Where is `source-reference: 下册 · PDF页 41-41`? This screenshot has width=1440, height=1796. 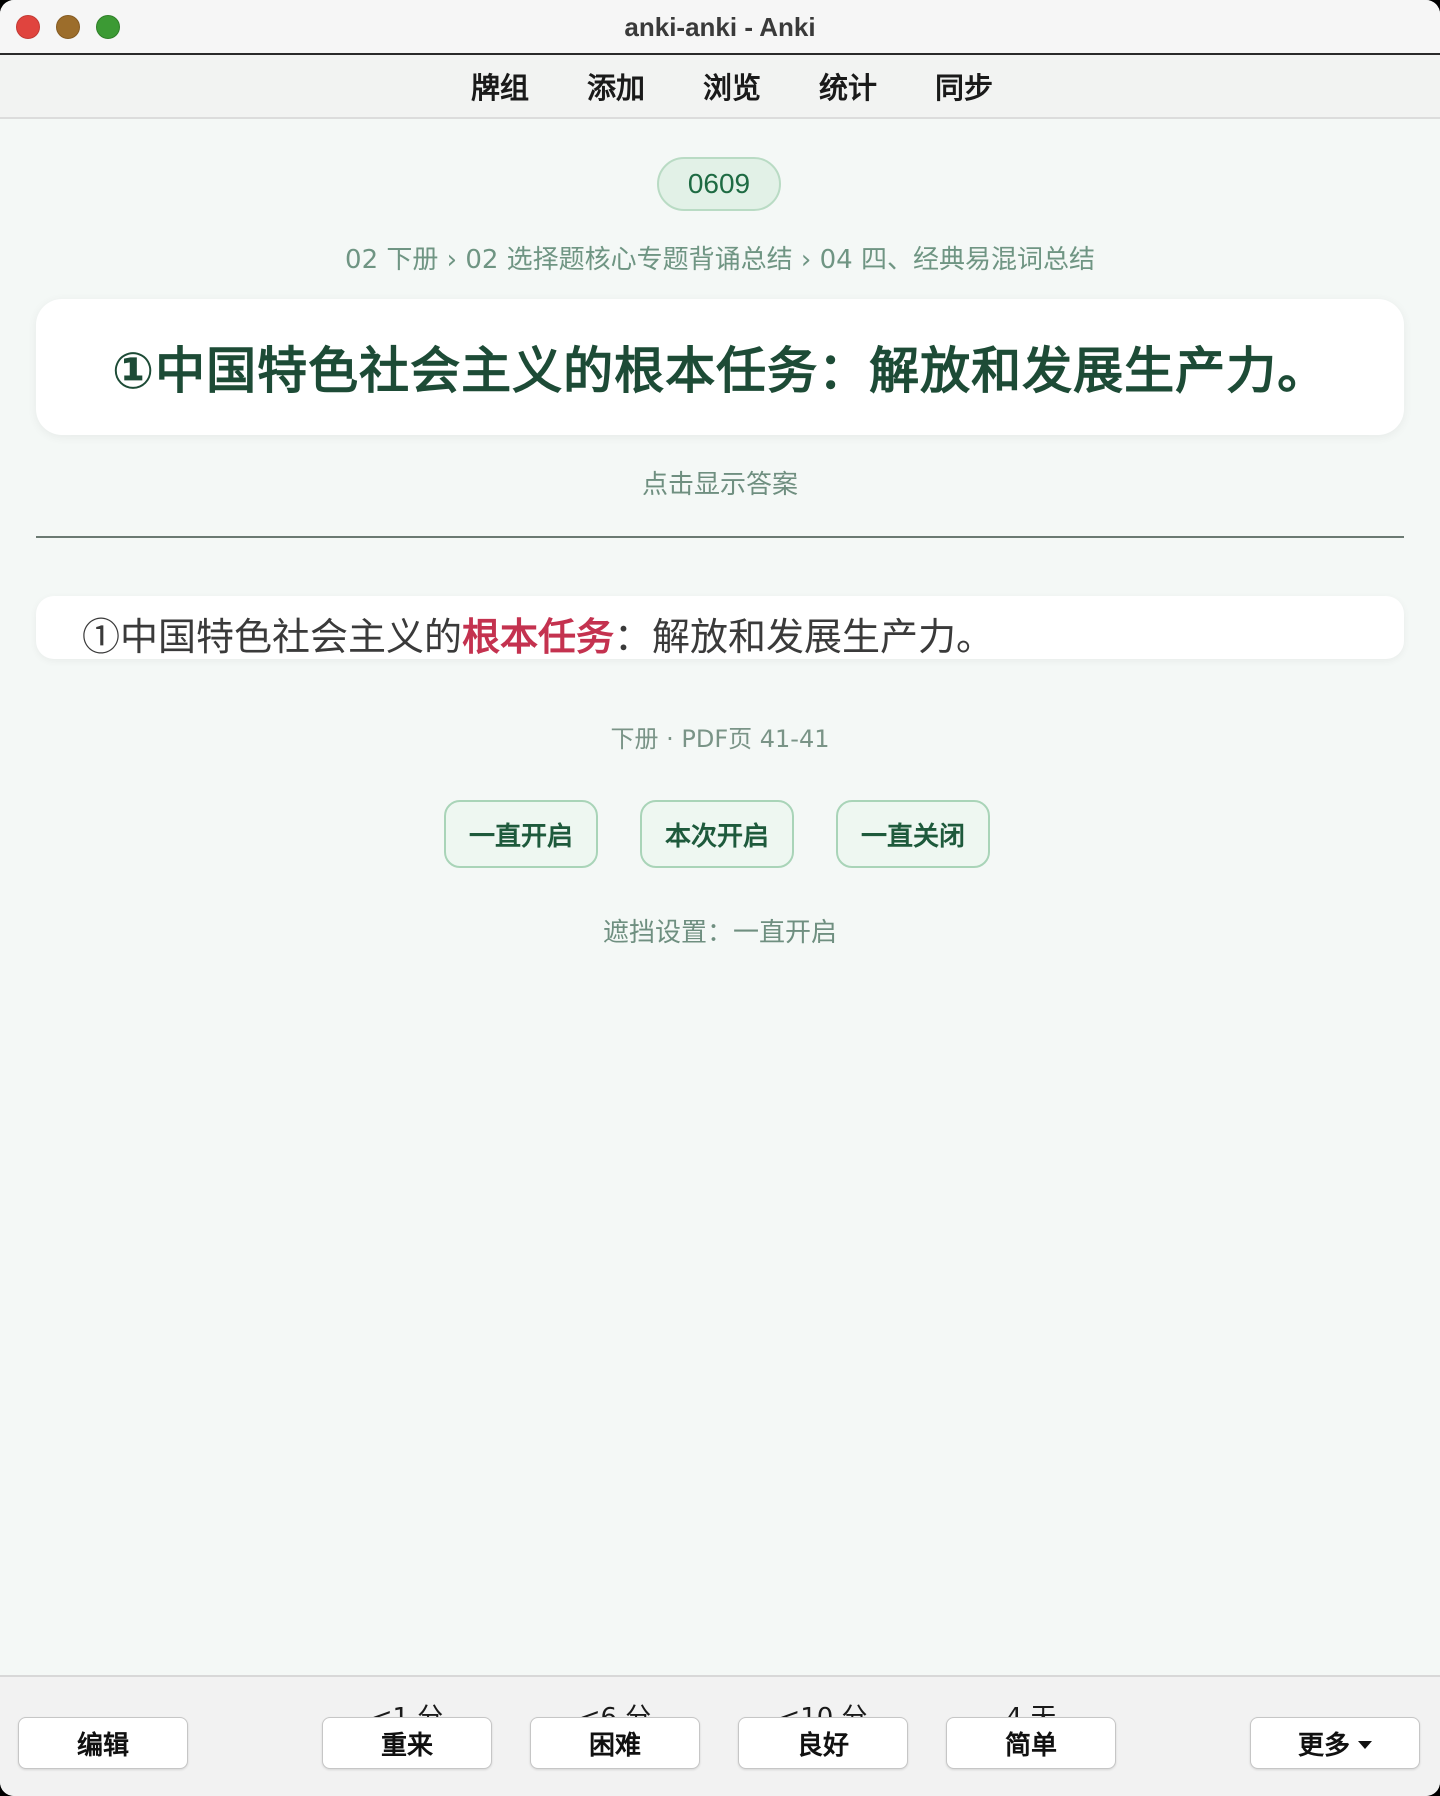
source-reference: 下册 · PDF页 41-41 is located at coordinates (720, 739).